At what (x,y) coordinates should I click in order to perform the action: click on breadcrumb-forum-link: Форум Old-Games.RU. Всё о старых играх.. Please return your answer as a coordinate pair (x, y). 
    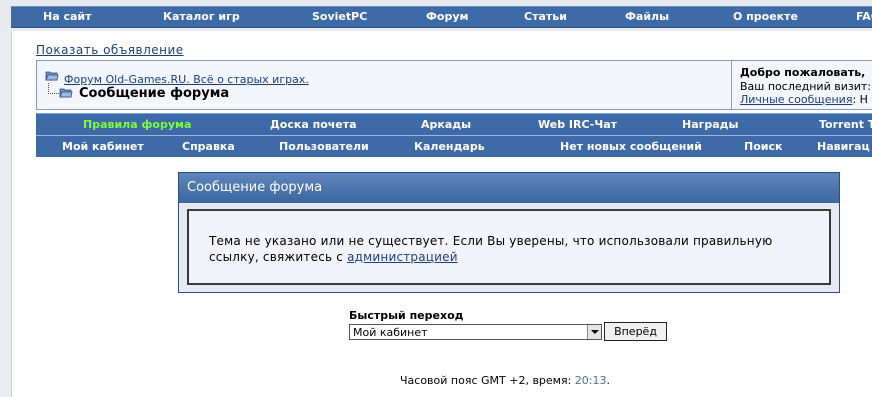
    Looking at the image, I should click on (186, 79).